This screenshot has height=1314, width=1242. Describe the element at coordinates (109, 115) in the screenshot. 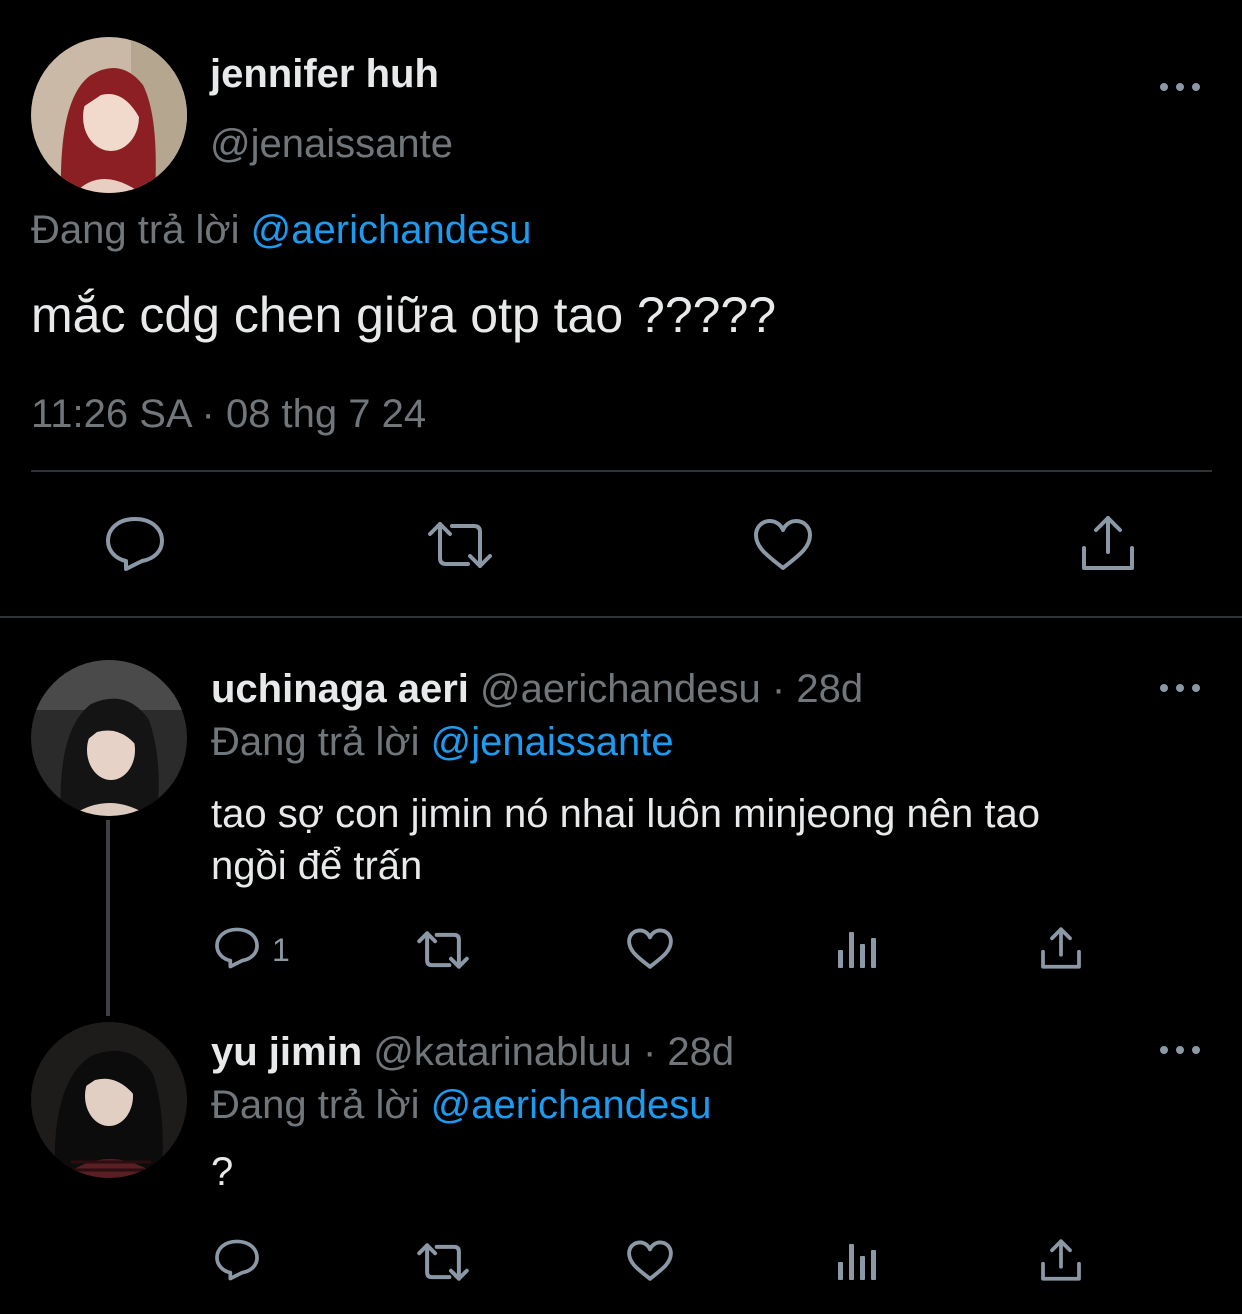

I see `avatar-jennifer` at that location.